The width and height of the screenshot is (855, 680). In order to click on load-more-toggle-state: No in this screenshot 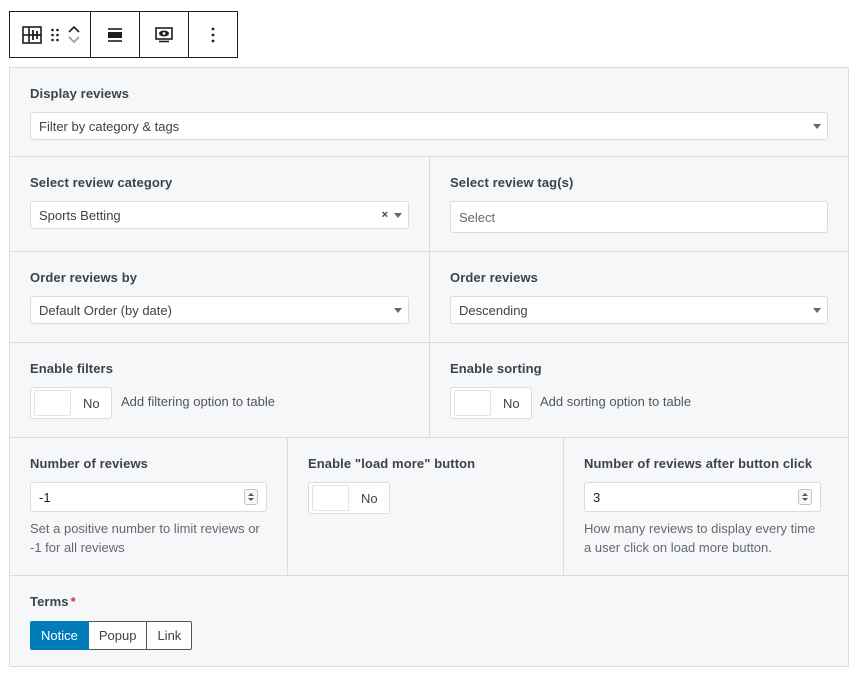, I will do `click(369, 498)`.